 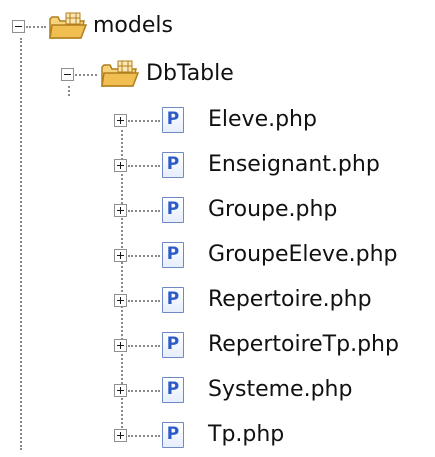 I want to click on tree-node-dbtable: DbTable, so click(x=217, y=74).